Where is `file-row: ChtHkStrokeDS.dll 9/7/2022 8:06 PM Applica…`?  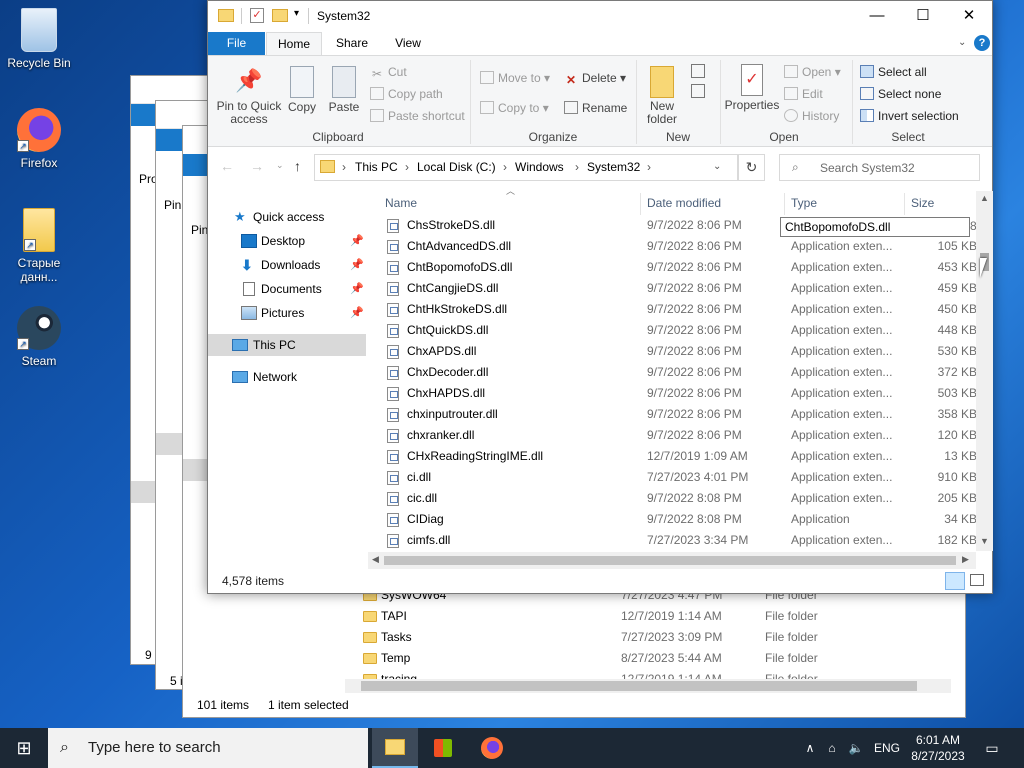
file-row: ChtHkStrokeDS.dll 9/7/2022 8:06 PM Applica… is located at coordinates (679, 309).